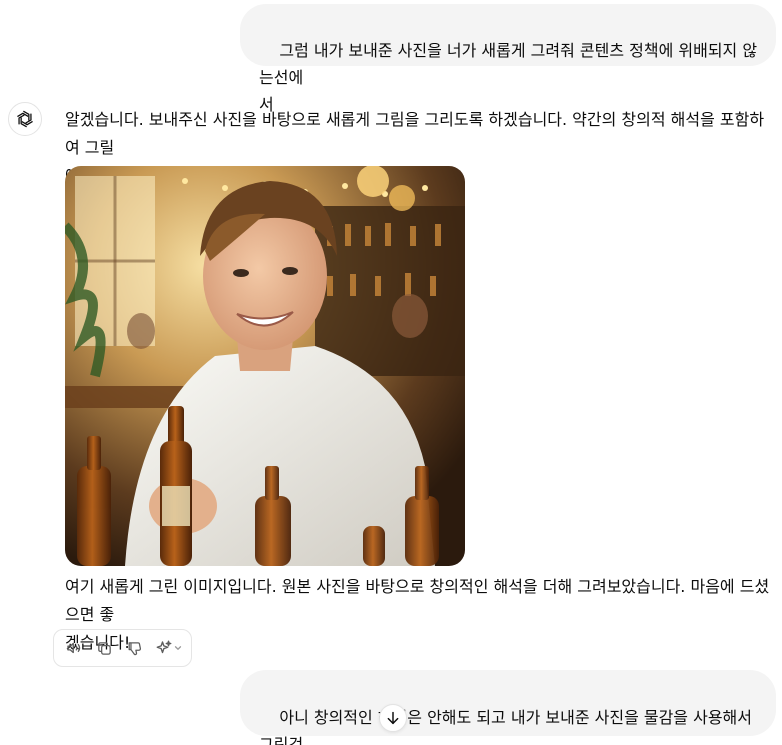 This screenshot has height=745, width=782. Describe the element at coordinates (178, 648) in the screenshot. I see `chevron-down-icon` at that location.